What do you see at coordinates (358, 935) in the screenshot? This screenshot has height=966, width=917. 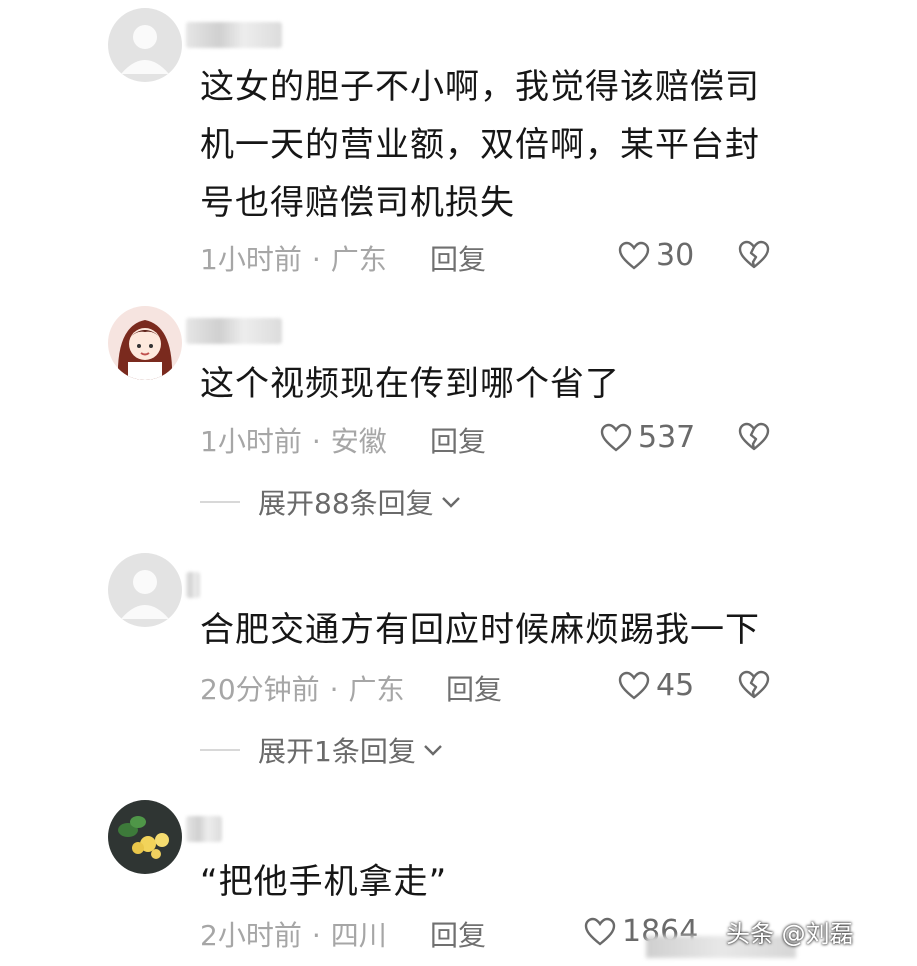 I see `comment-location: 四川` at bounding box center [358, 935].